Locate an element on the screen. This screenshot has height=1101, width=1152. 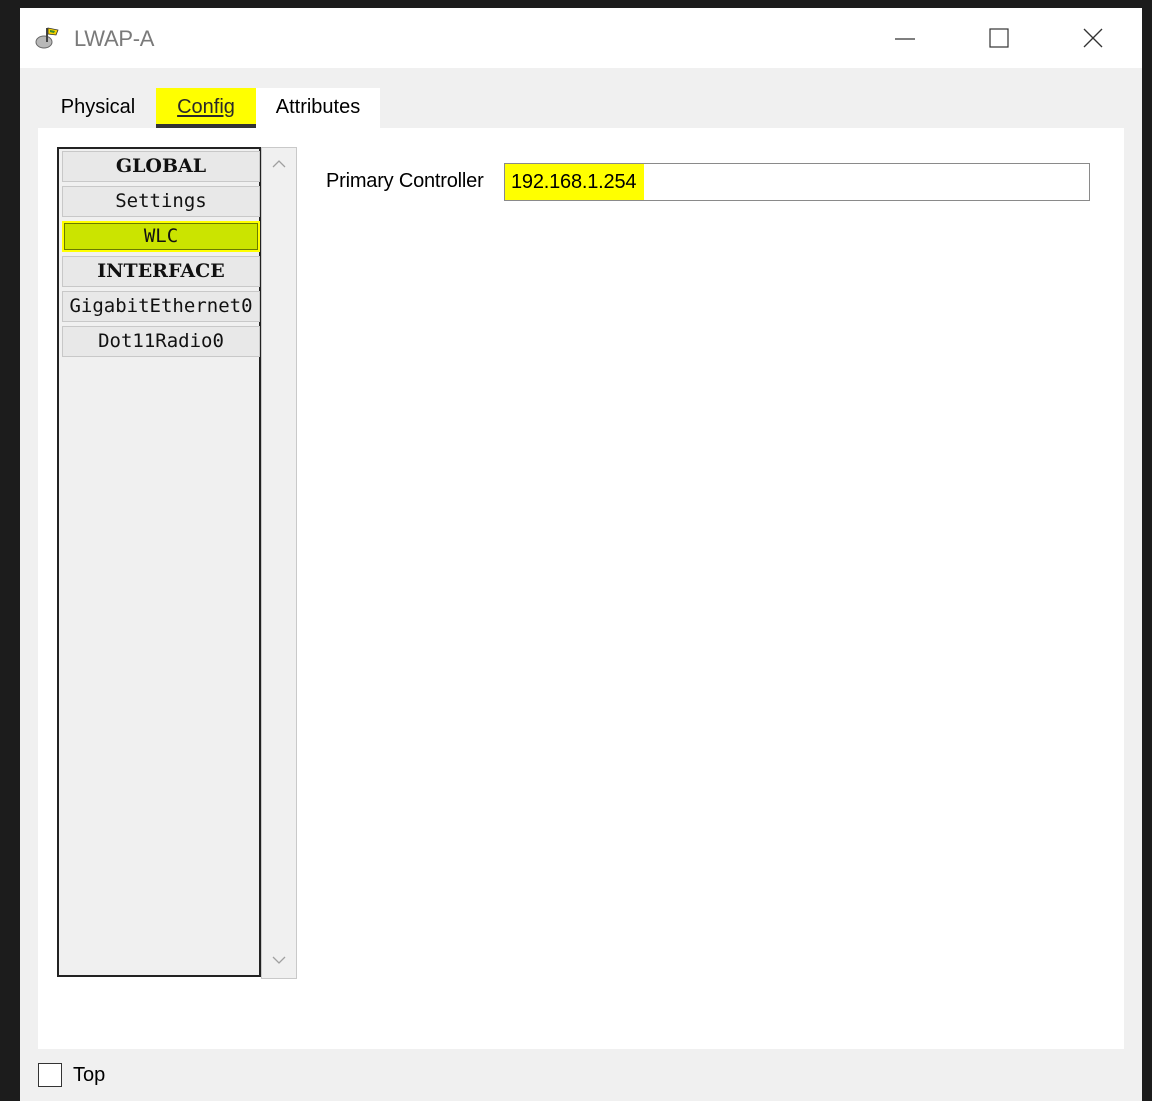
primary-controller-label: Primary Controller is located at coordinates (405, 181).